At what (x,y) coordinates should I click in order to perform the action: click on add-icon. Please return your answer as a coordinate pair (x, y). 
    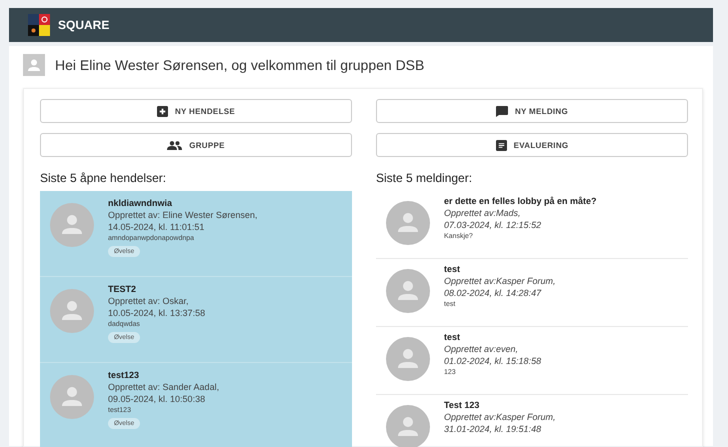
    Looking at the image, I should click on (162, 111).